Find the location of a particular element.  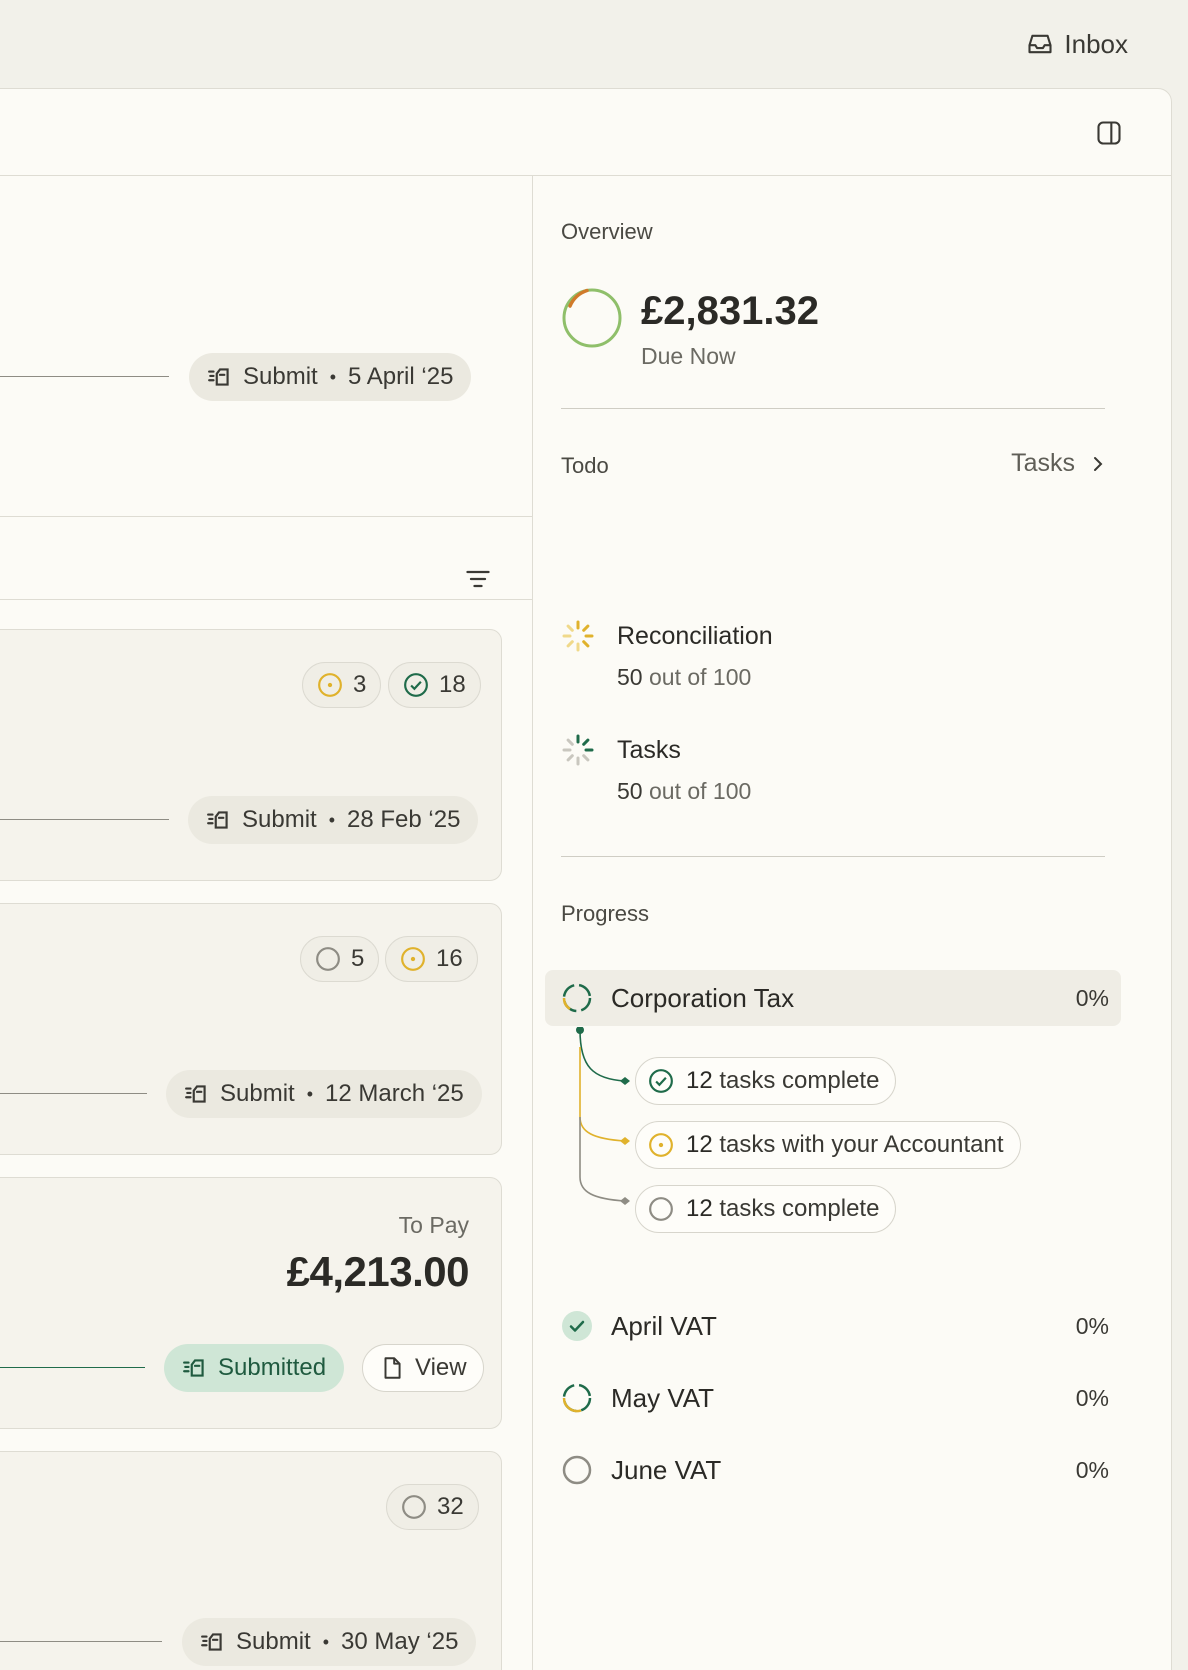

view-label: View is located at coordinates (441, 1367).